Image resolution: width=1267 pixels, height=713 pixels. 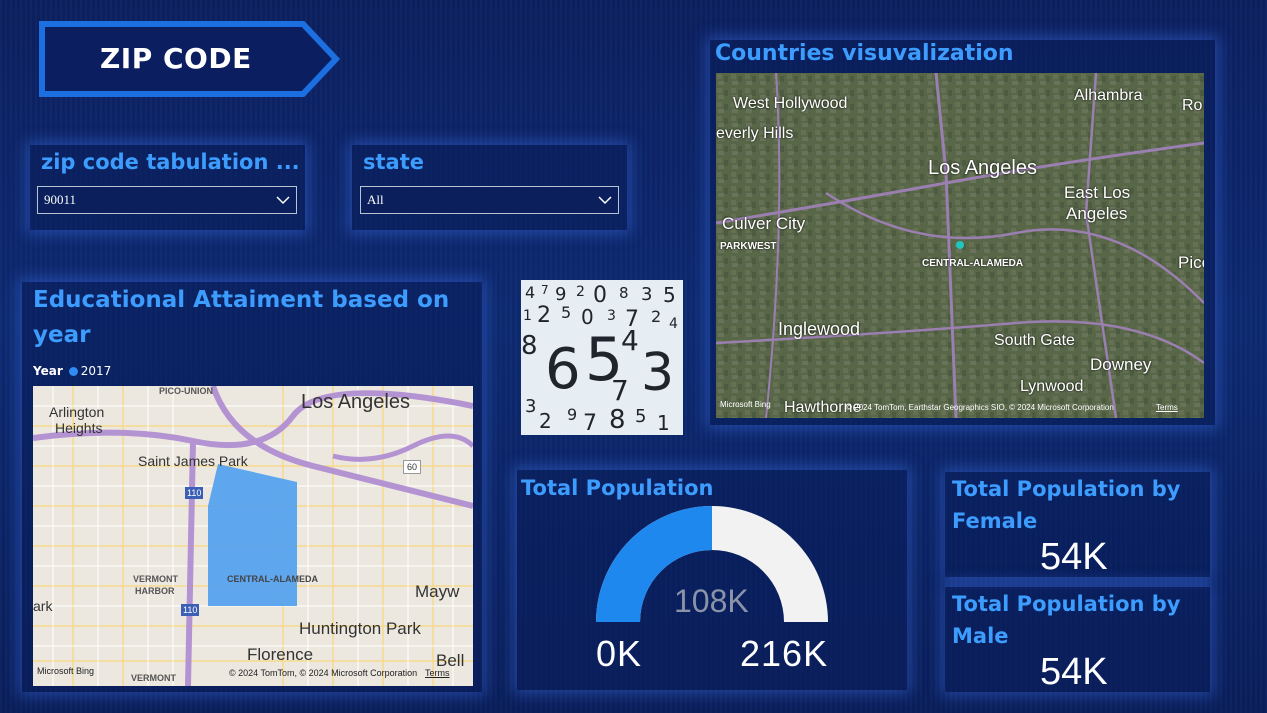 What do you see at coordinates (60, 199) in the screenshot?
I see `zip-dropdown-value: 90011` at bounding box center [60, 199].